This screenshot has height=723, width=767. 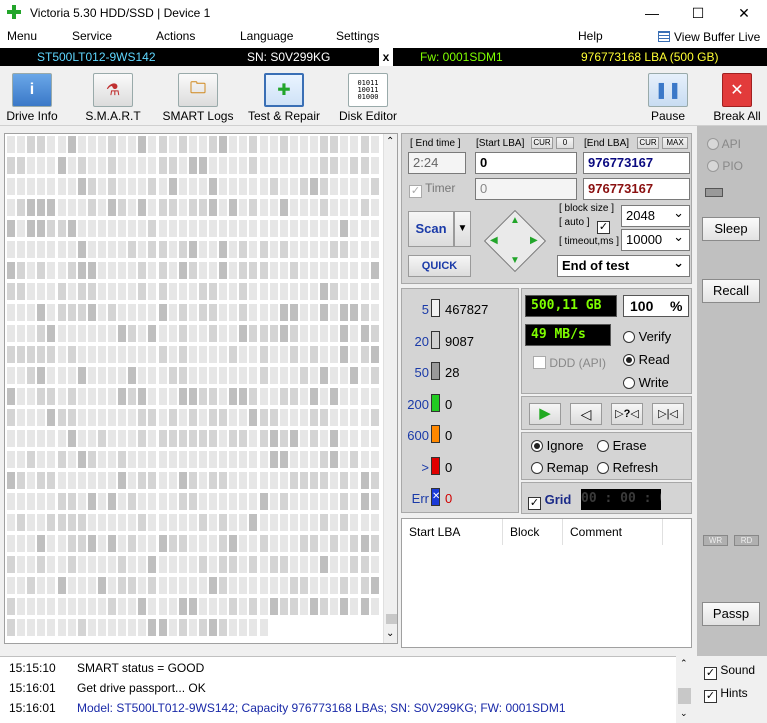 I want to click on arrow-up-icon: ▲, so click(x=515, y=220).